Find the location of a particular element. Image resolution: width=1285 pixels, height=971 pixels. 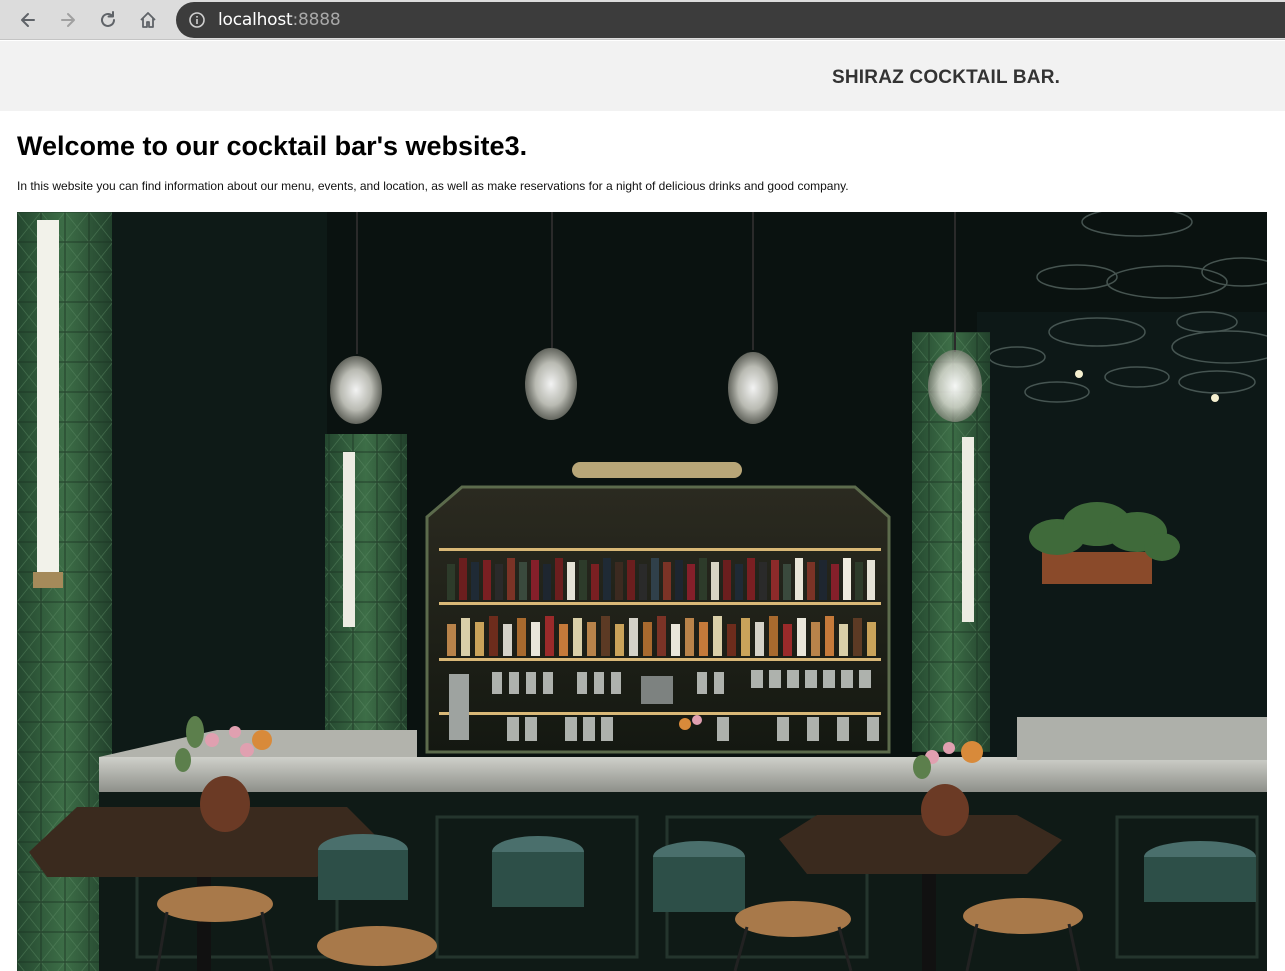

url-port: :8888 is located at coordinates (316, 20).